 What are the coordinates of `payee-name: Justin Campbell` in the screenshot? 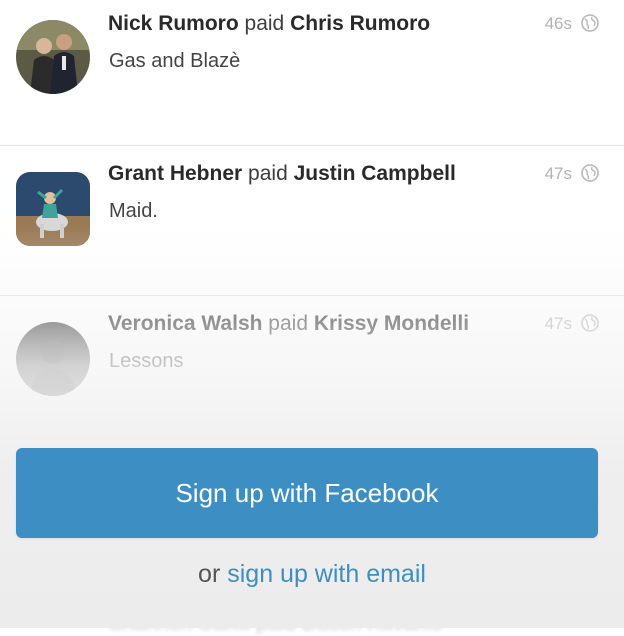 It's located at (375, 173).